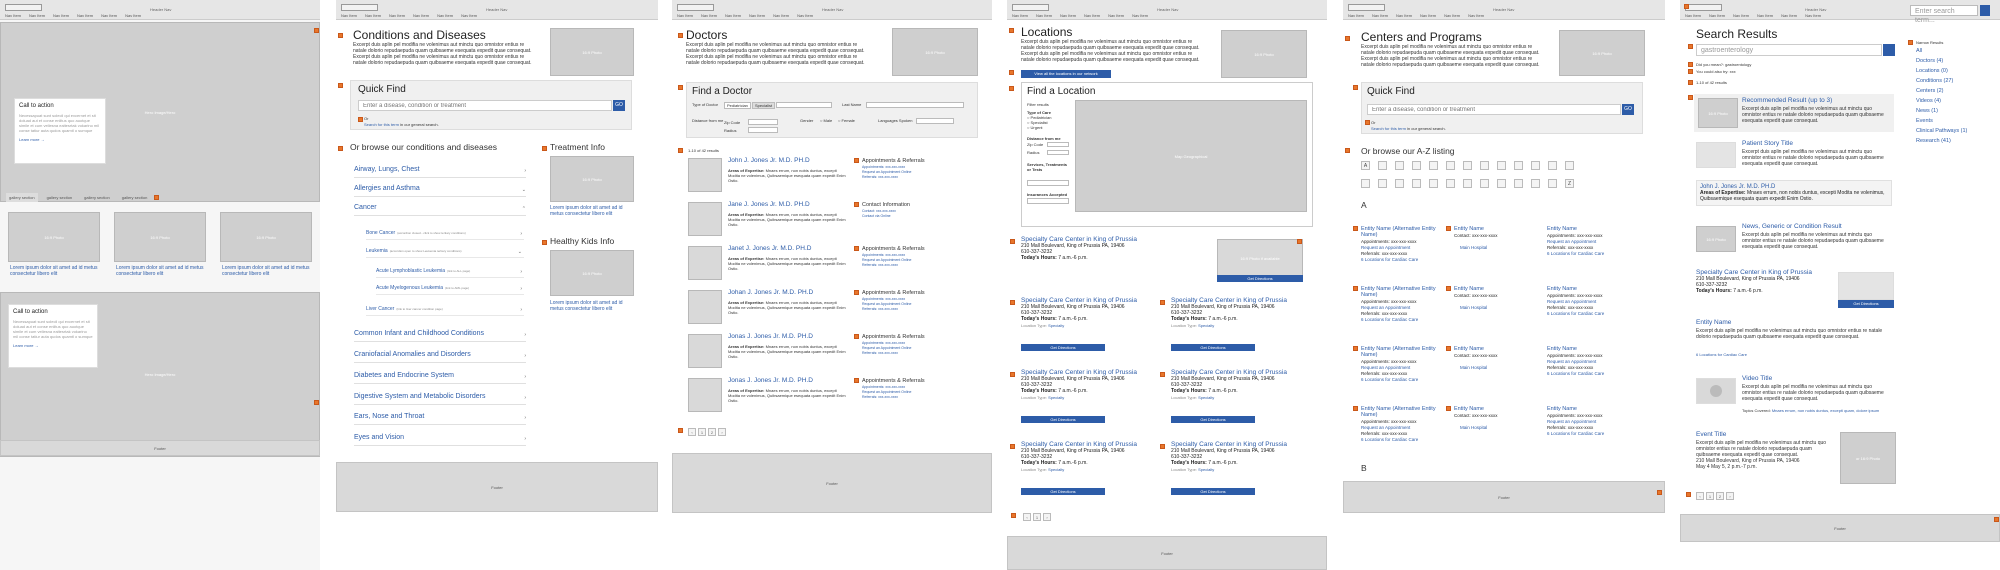  I want to click on languages-select, so click(935, 121).